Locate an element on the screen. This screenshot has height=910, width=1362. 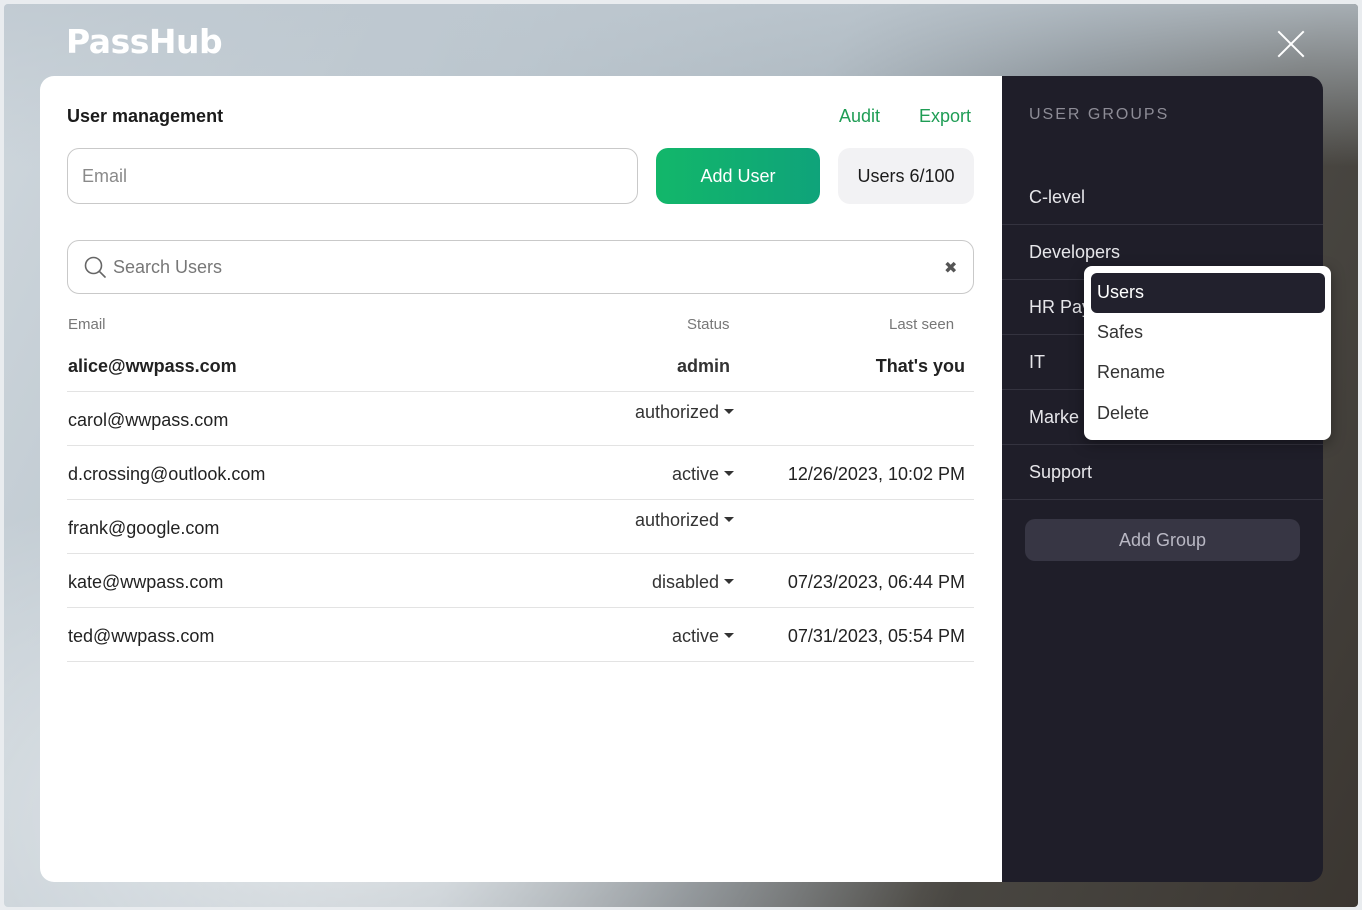
page-title: User management is located at coordinates (145, 116).